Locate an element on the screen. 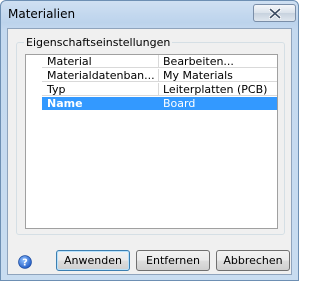 The image size is (320, 281). group-title: Eigenschaftseinstellungen is located at coordinates (98, 42).